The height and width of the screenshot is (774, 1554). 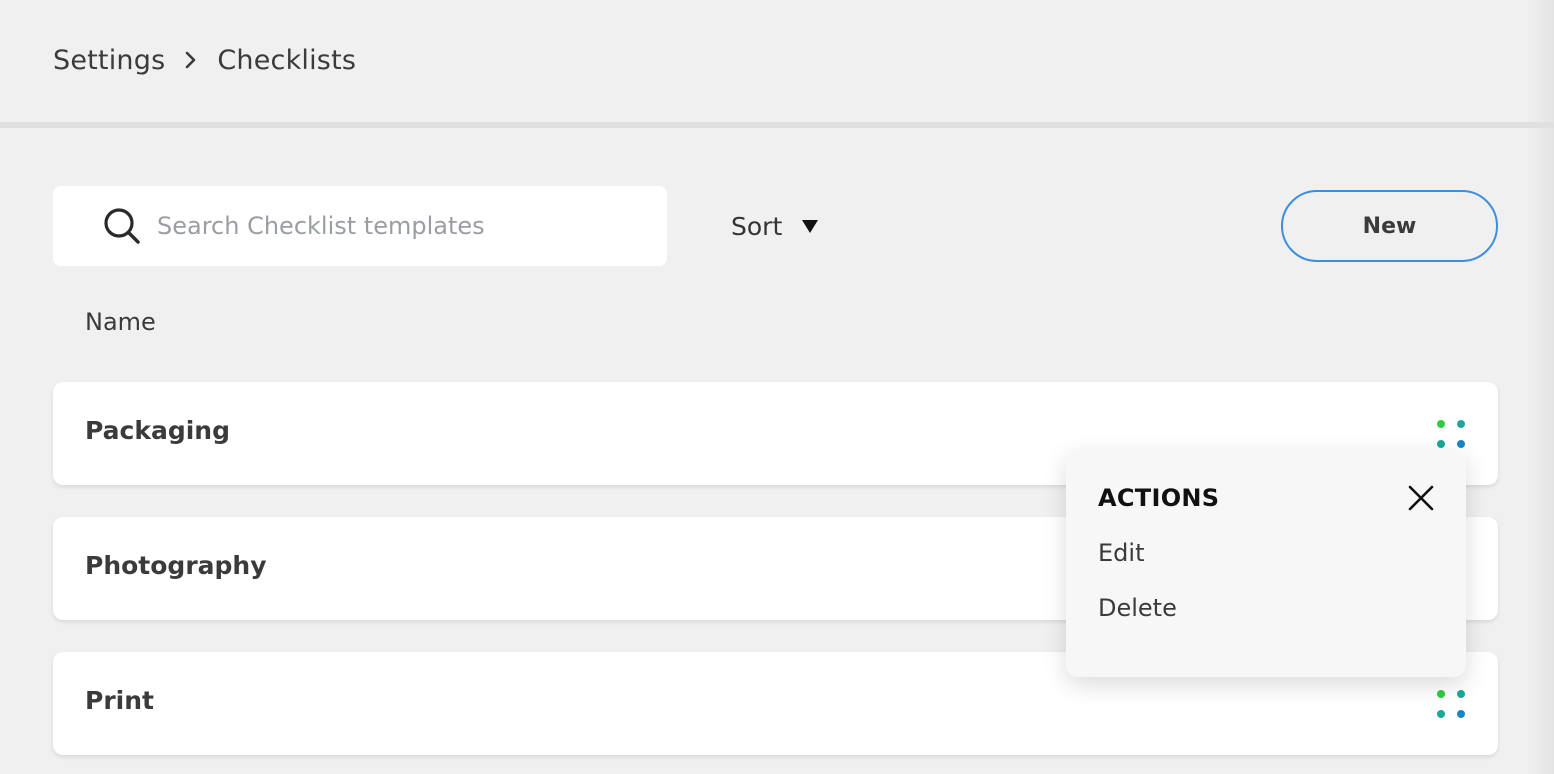 What do you see at coordinates (777, 125) in the screenshot?
I see `header-divider` at bounding box center [777, 125].